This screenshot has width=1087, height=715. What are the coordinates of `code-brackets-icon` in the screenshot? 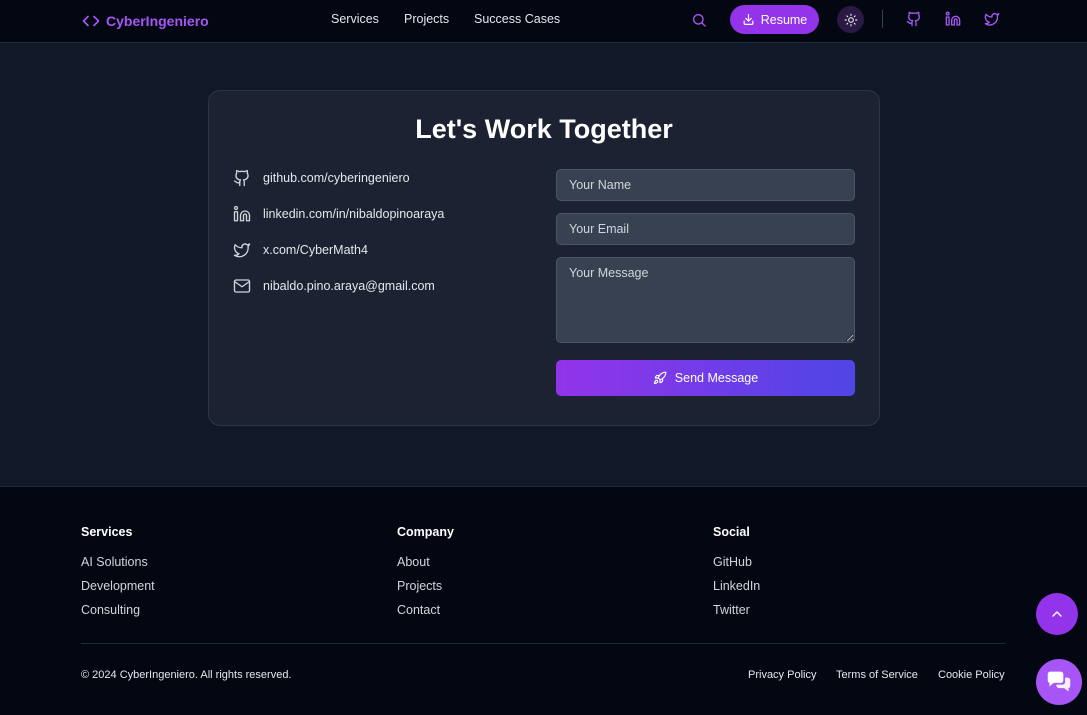 It's located at (91, 21).